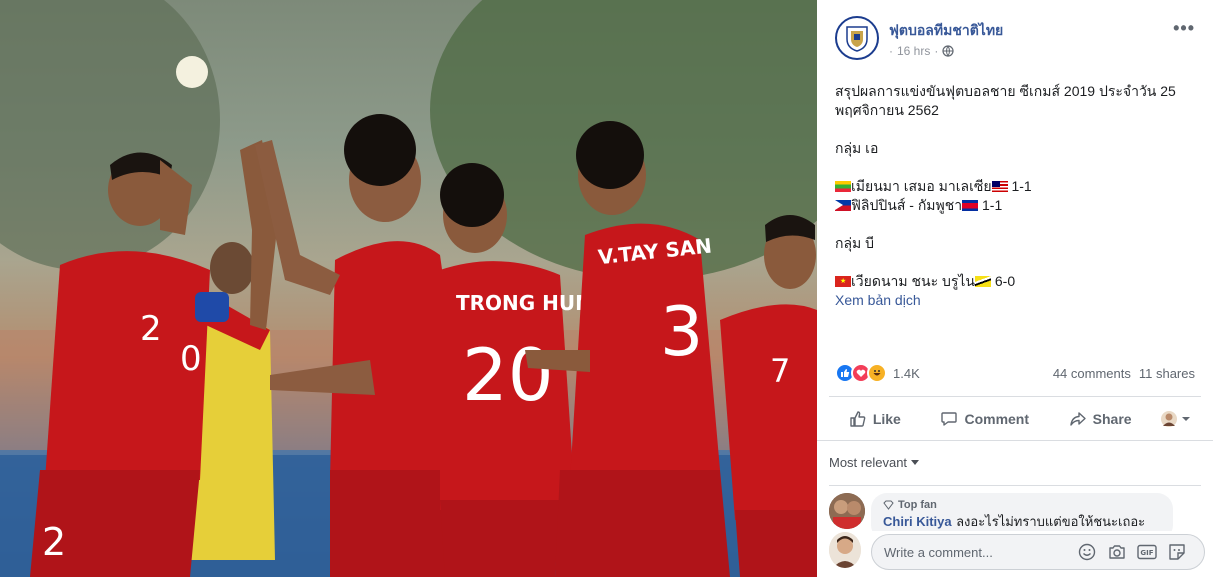  What do you see at coordinates (917, 521) in the screenshot?
I see `comment-author-link: Chiri Kitiya` at bounding box center [917, 521].